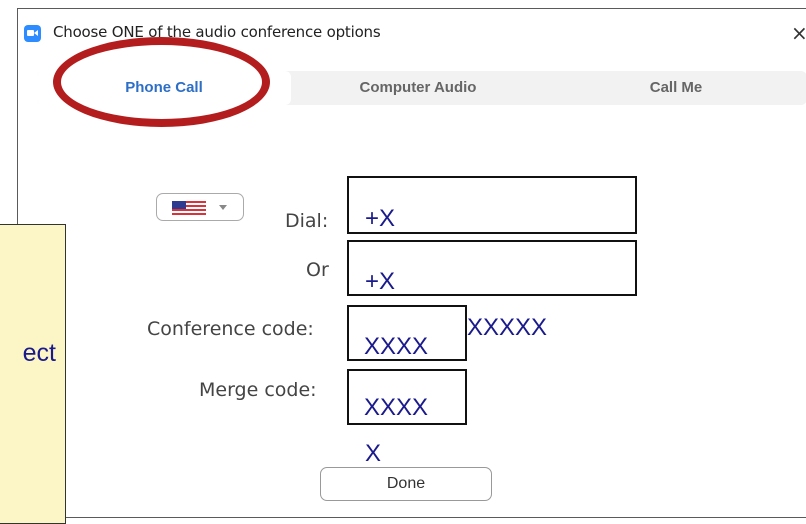 This screenshot has height=524, width=806. Describe the element at coordinates (396, 346) in the screenshot. I see `conference-code-value: XXXX` at that location.